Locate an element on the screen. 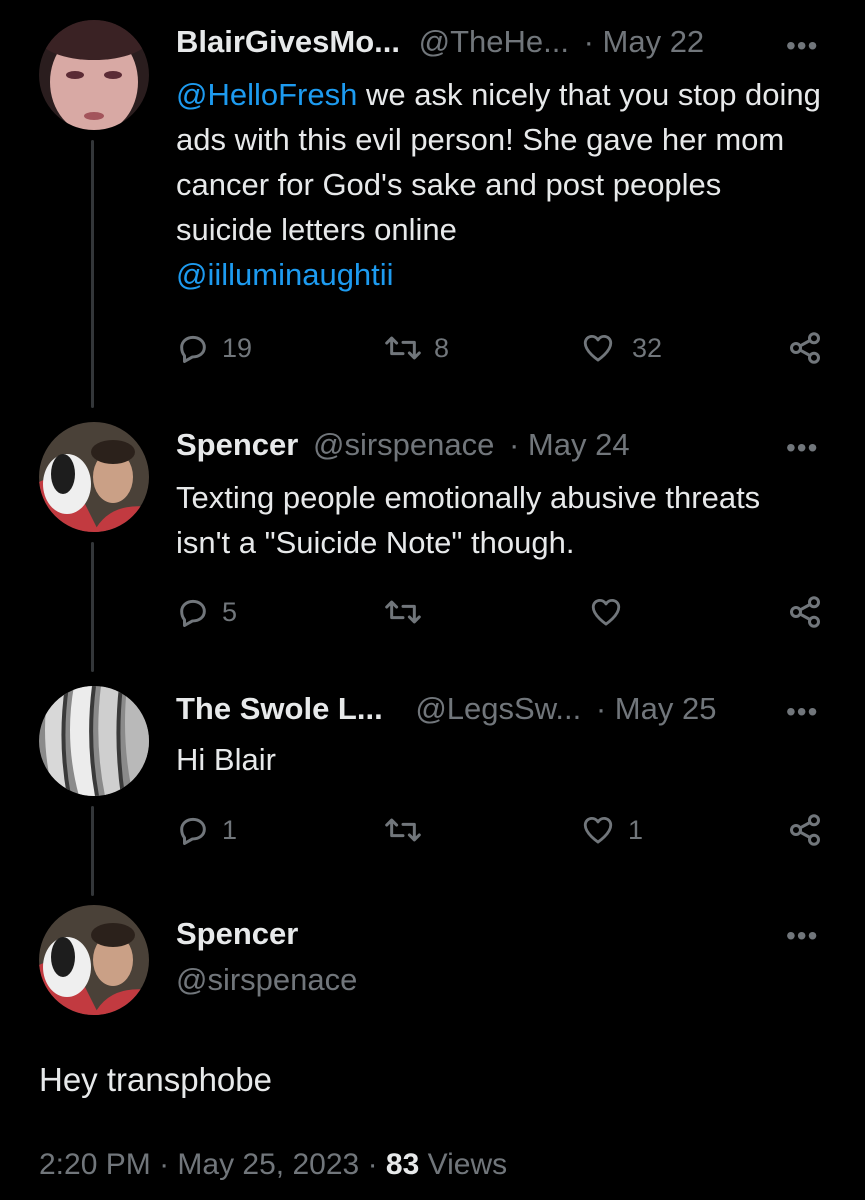 This screenshot has height=1200, width=865. like-count: 1 is located at coordinates (636, 829).